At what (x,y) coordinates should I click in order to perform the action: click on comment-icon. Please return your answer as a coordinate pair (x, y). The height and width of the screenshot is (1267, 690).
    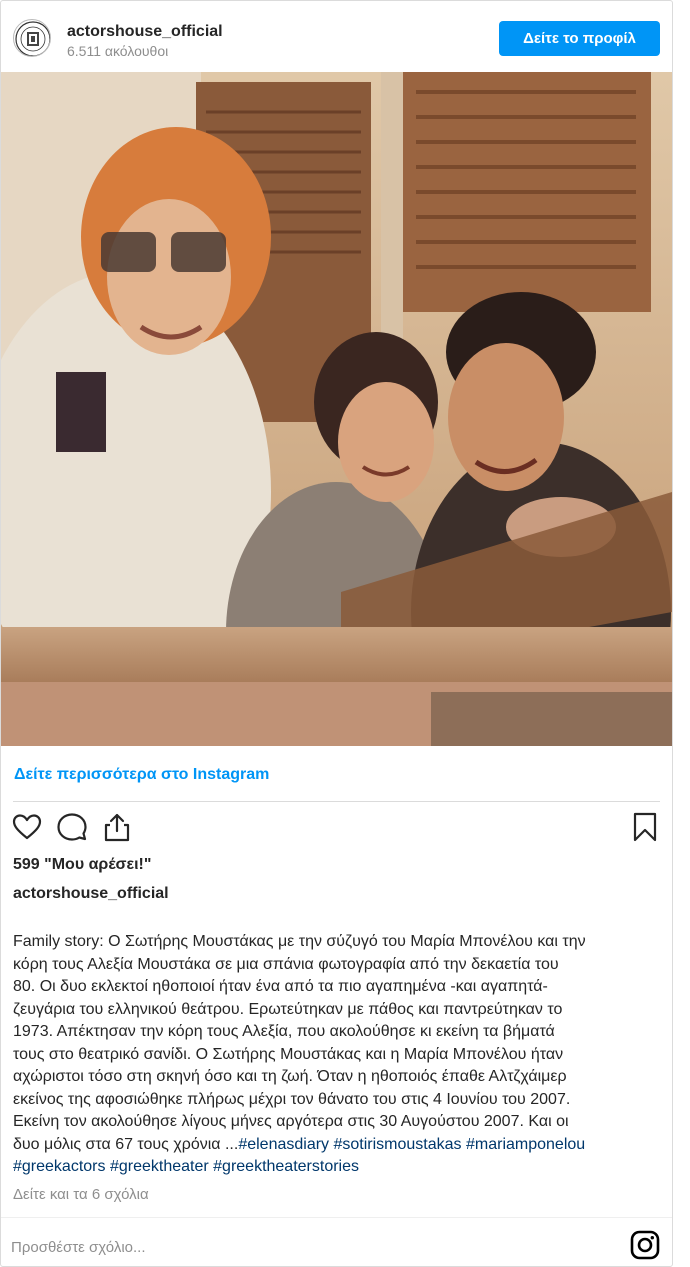
    Looking at the image, I should click on (72, 827).